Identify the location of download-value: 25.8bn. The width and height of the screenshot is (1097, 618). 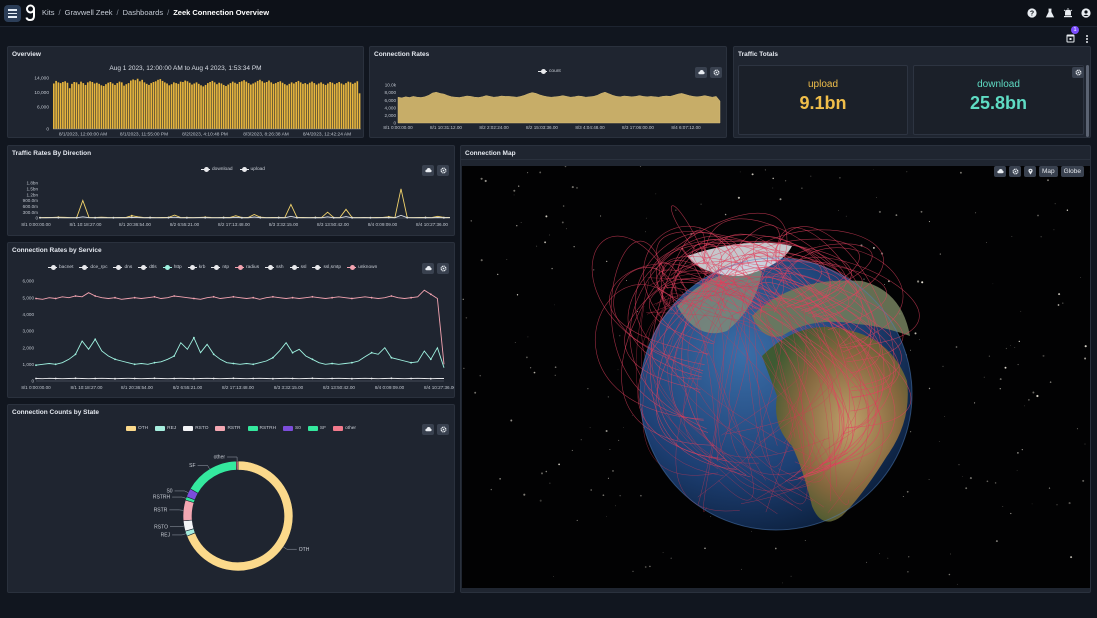
(998, 103).